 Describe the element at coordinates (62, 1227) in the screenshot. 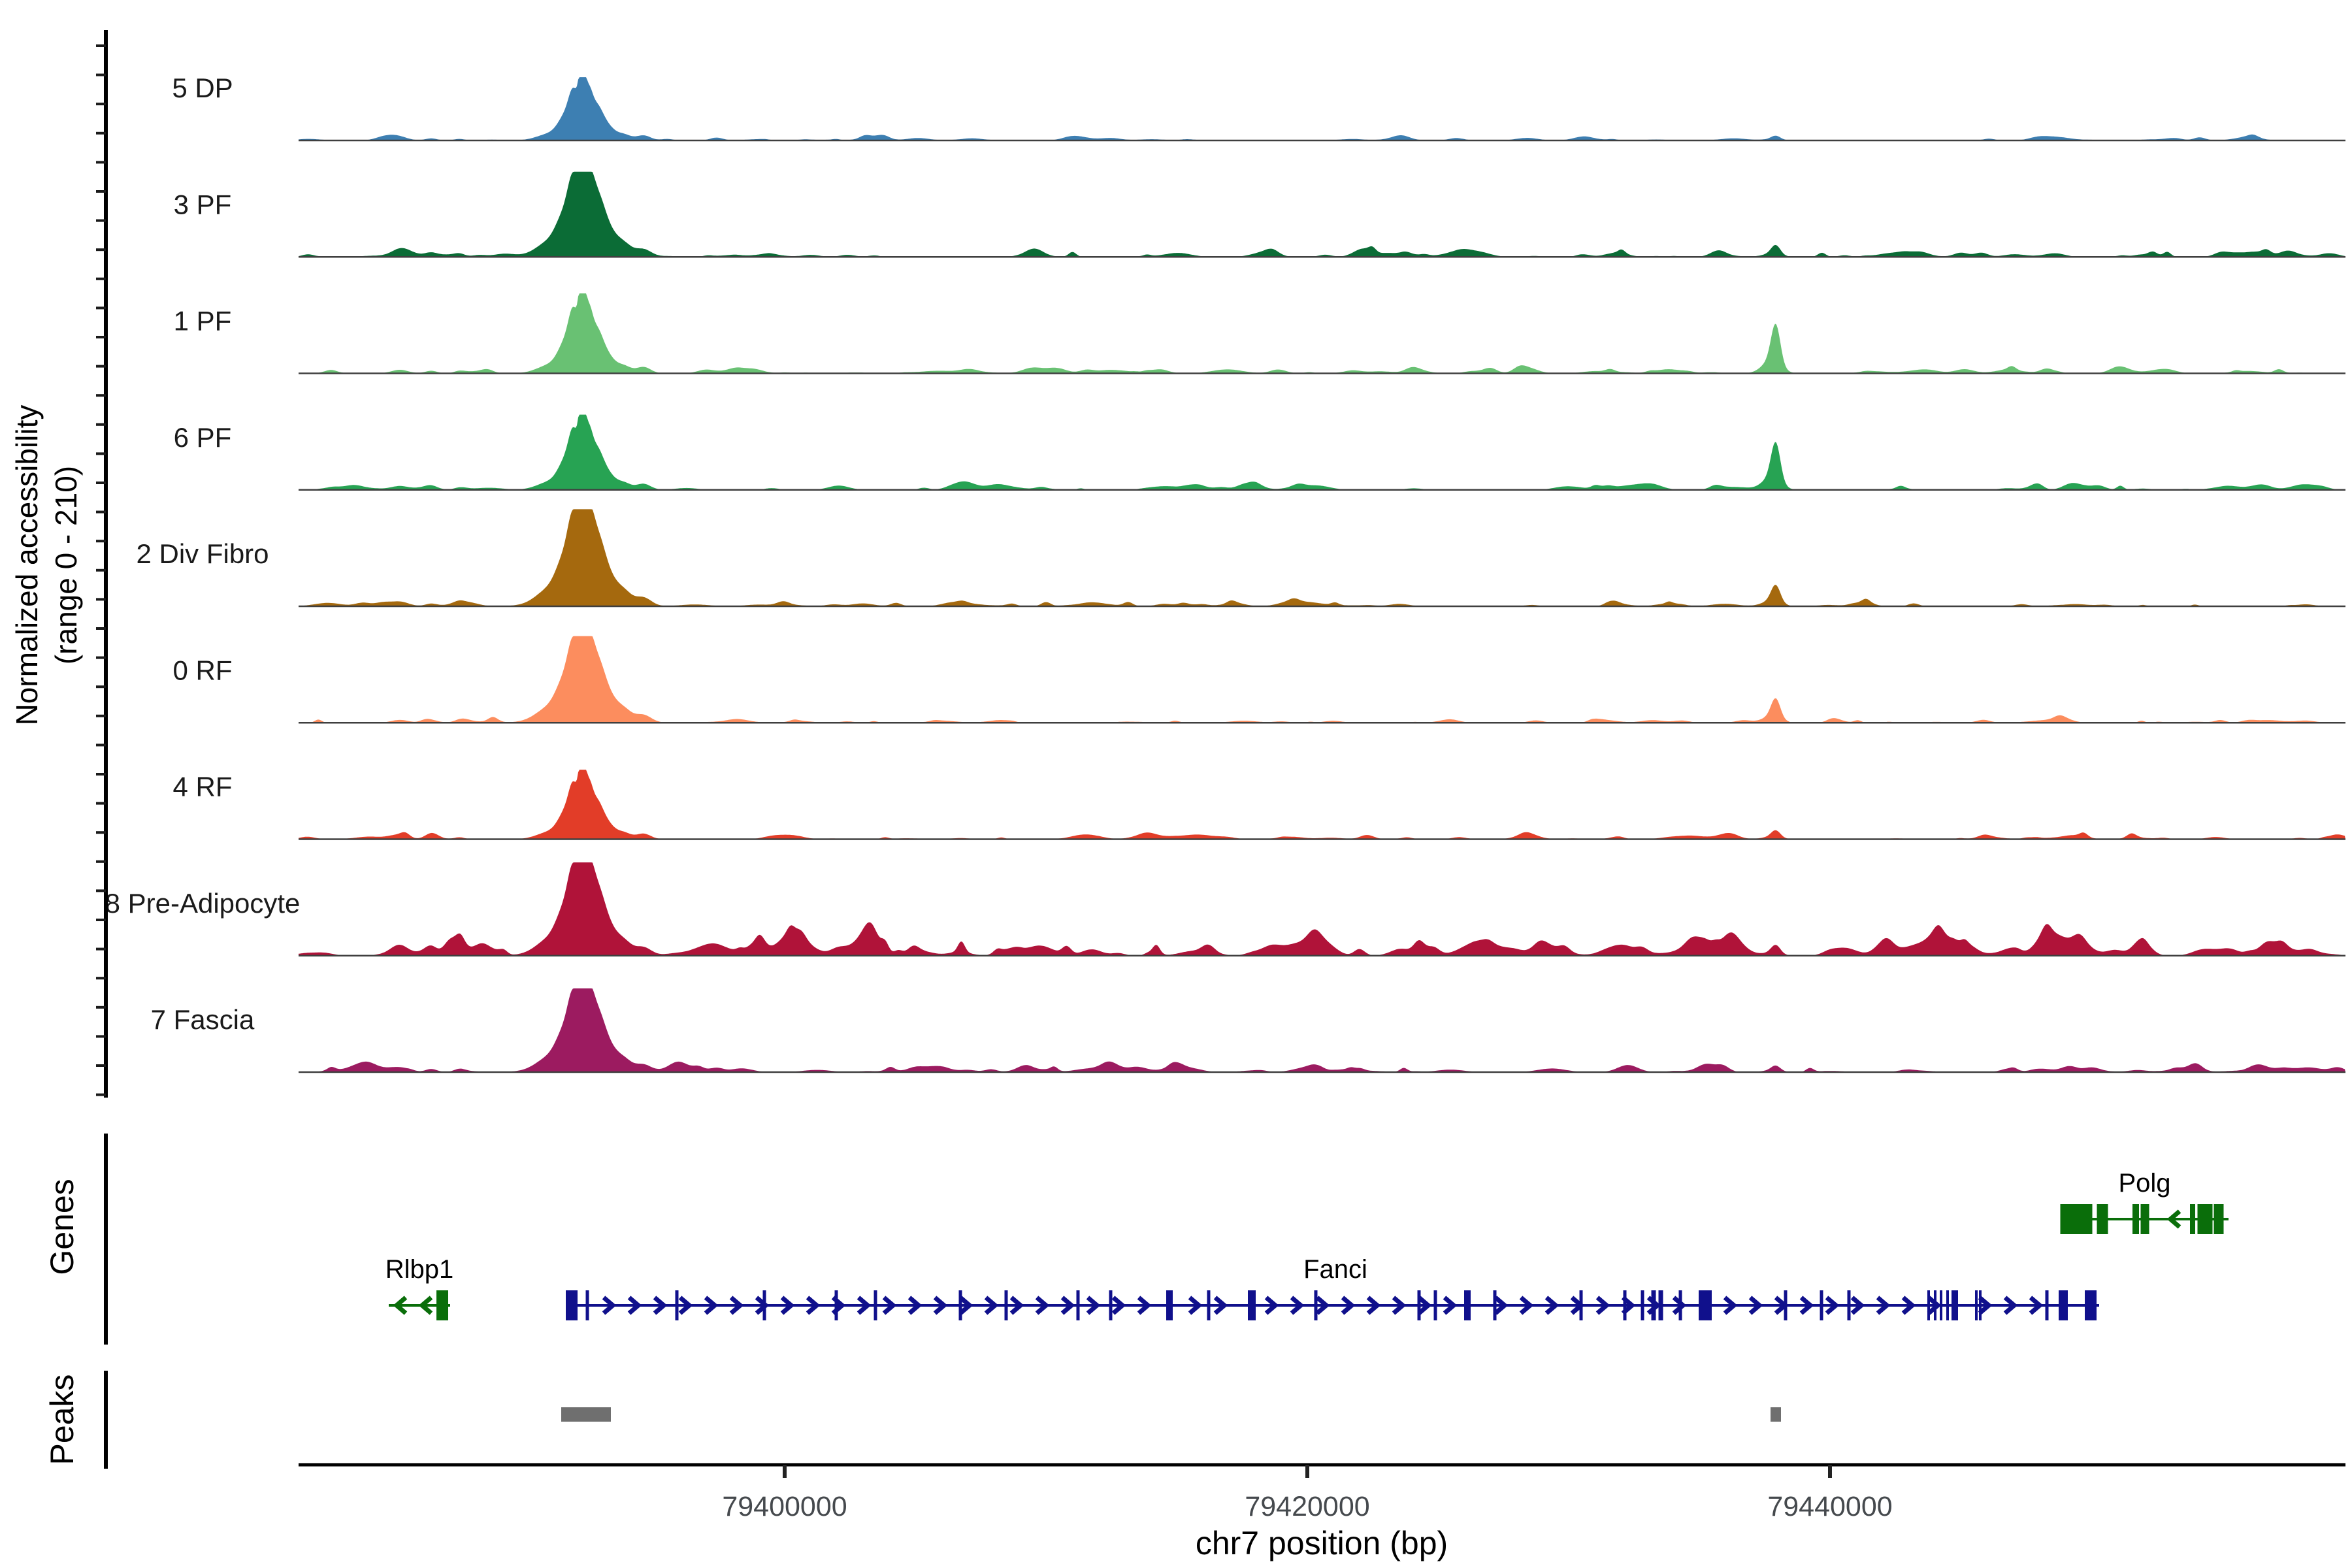

I see `genes-panel-label: Genes` at that location.